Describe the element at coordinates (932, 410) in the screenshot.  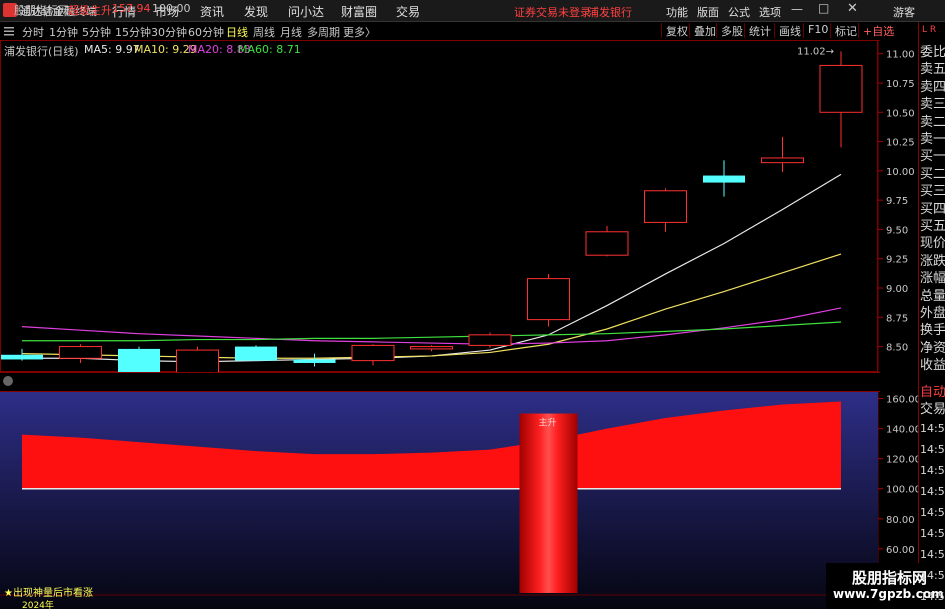
I see `side-lower-item: 交易` at that location.